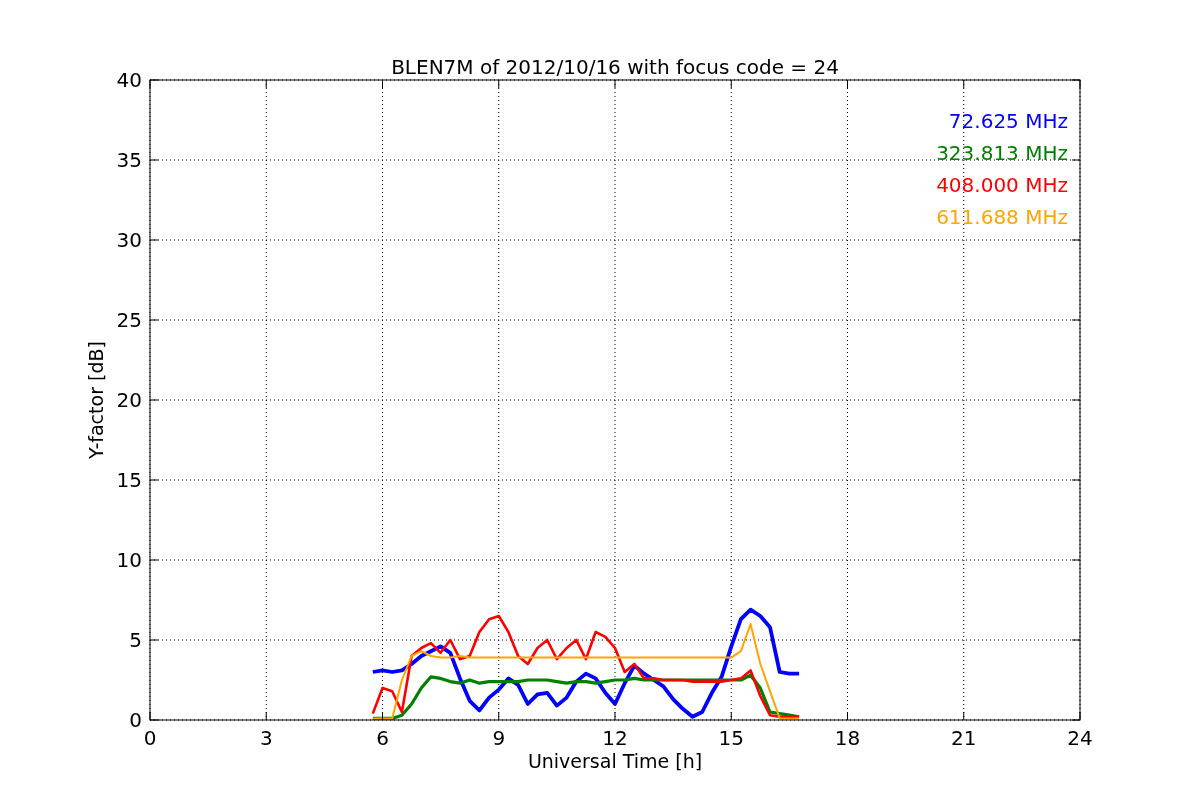  What do you see at coordinates (266, 738) in the screenshot?
I see `tick-label: 3` at bounding box center [266, 738].